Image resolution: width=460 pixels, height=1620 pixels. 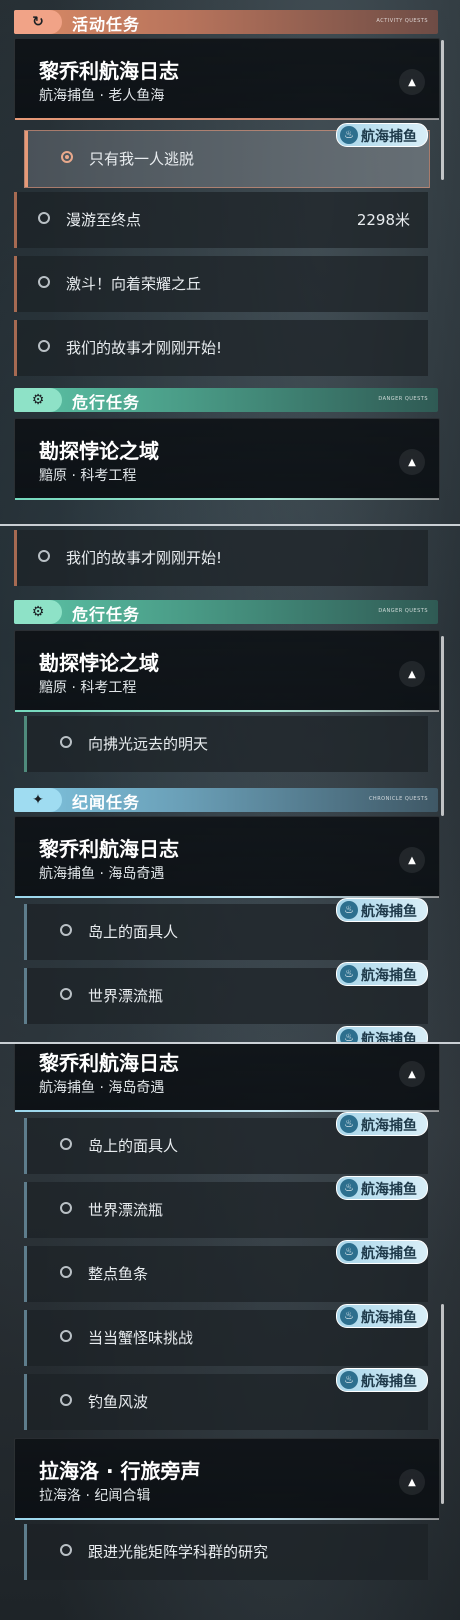 What do you see at coordinates (227, 1479) in the screenshot?
I see `quest-card-lahailuo: 拉海洛 · 行旅旁声 拉海洛 · 纪闻合辑 ▲` at bounding box center [227, 1479].